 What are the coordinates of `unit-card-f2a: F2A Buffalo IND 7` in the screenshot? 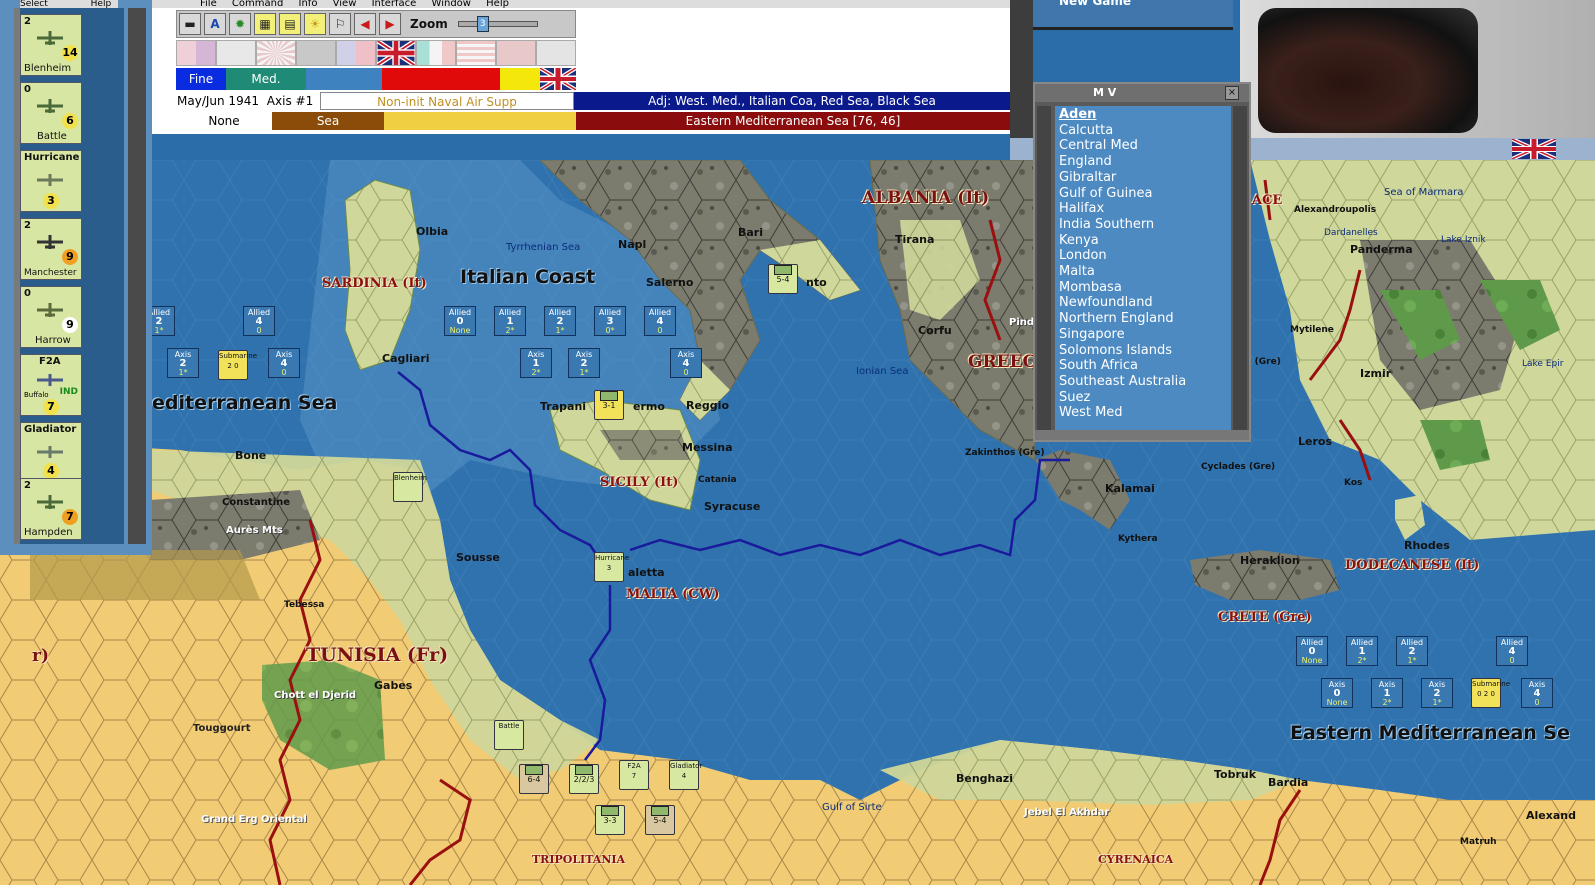 It's located at (51, 385).